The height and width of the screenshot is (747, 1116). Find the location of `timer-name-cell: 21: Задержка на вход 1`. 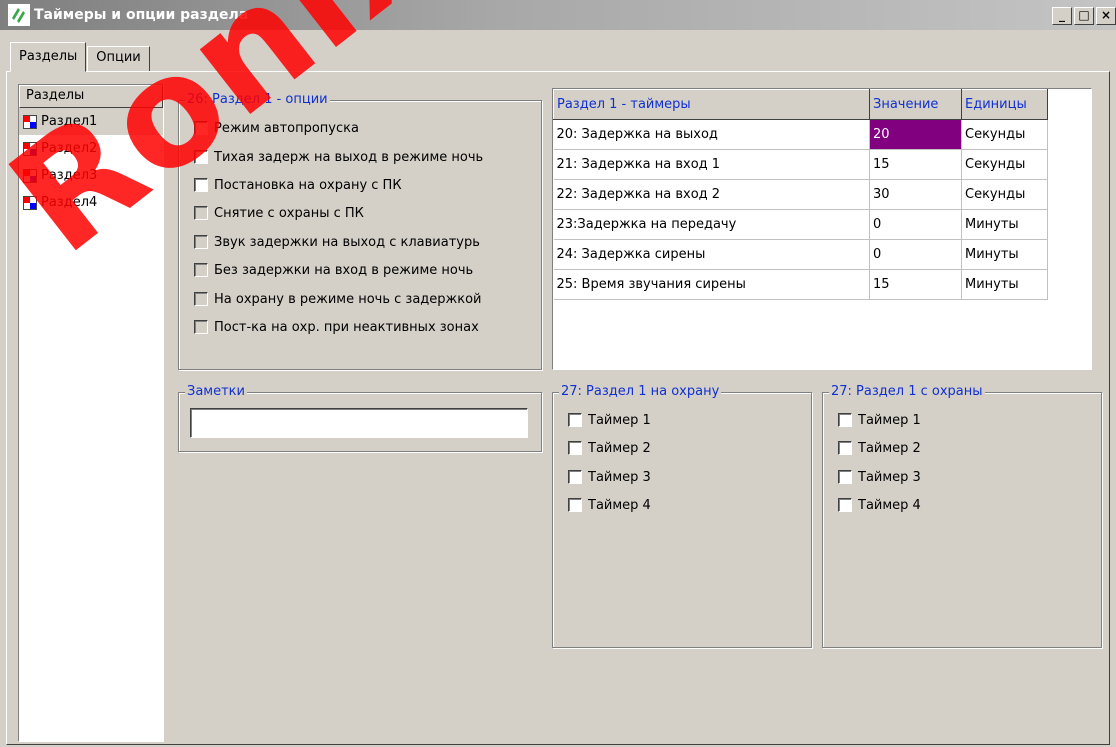

timer-name-cell: 21: Задержка на вход 1 is located at coordinates (711, 164).